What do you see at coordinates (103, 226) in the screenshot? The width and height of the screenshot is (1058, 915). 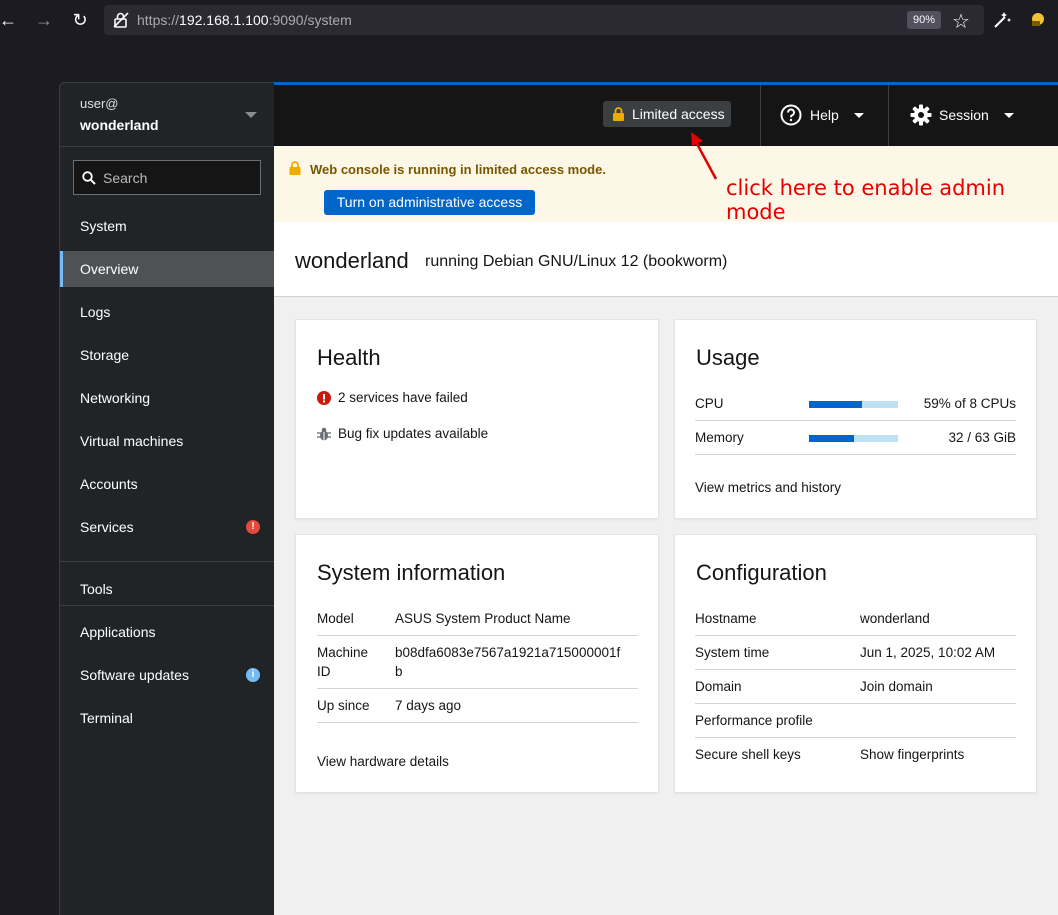 I see `nav-group-system: System` at bounding box center [103, 226].